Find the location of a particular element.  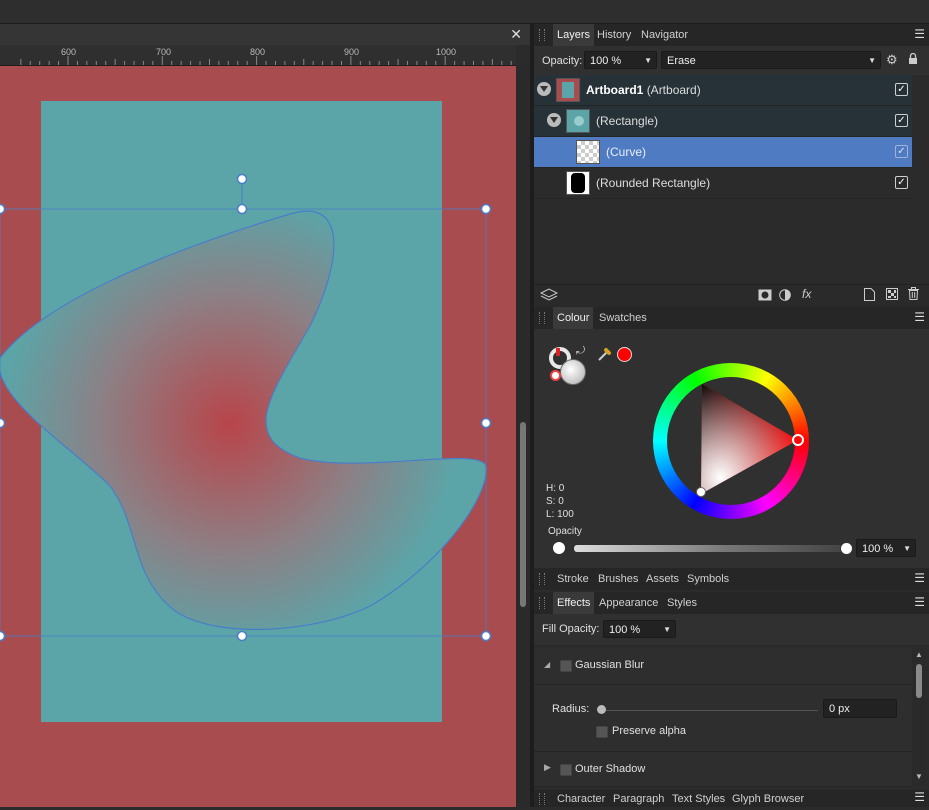

hue-value: H: 0 is located at coordinates (555, 488).